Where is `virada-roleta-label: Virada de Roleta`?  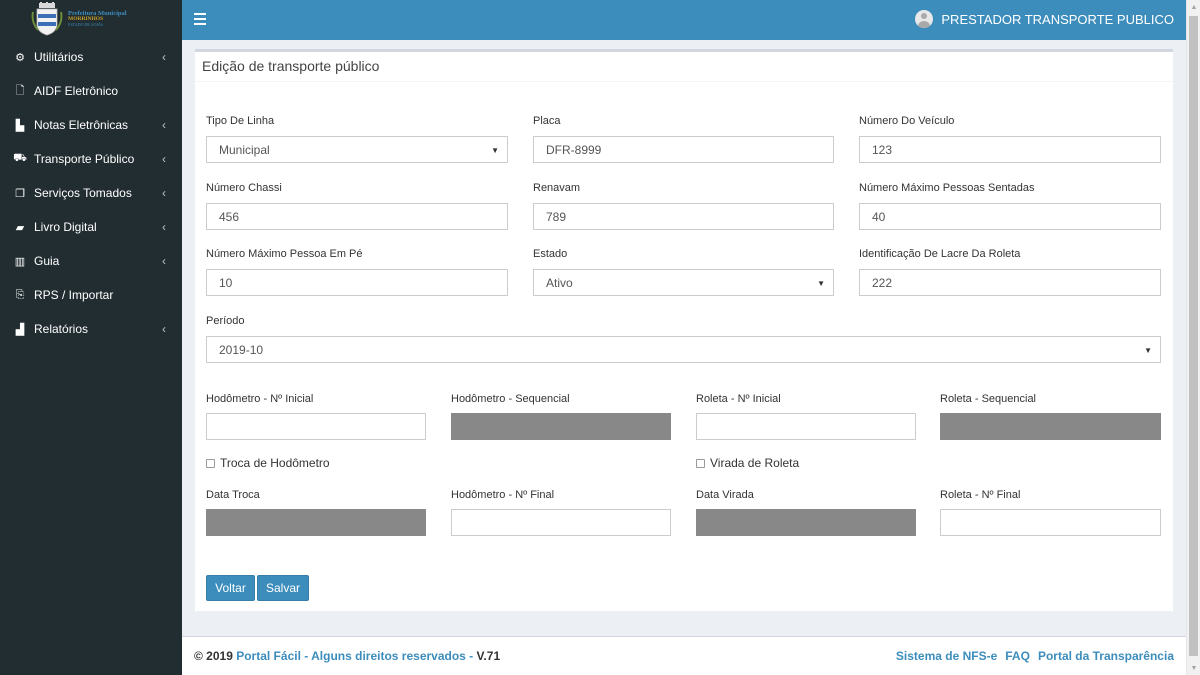 virada-roleta-label: Virada de Roleta is located at coordinates (755, 463).